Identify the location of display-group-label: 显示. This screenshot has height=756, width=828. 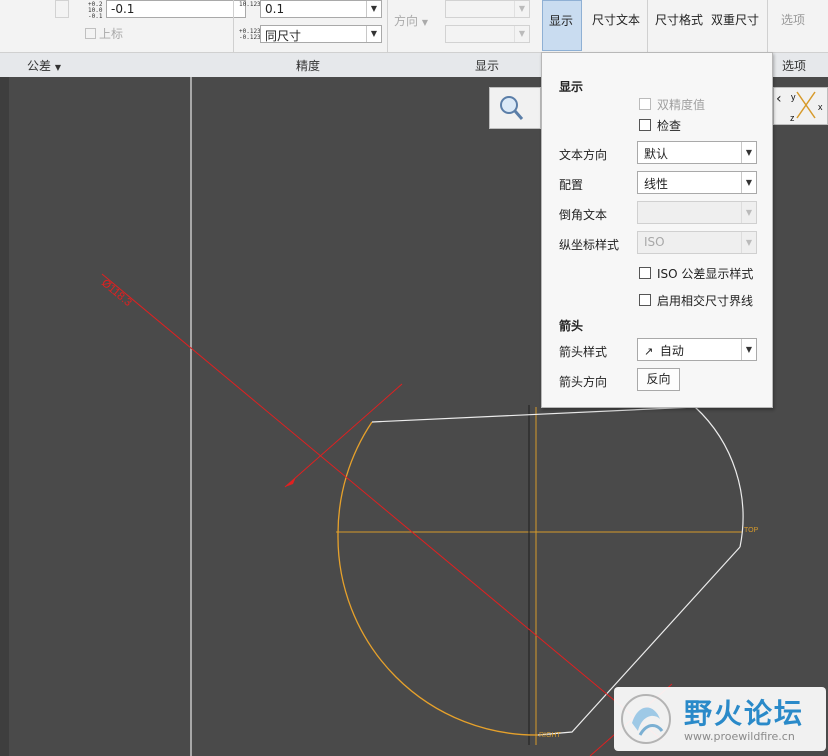
(487, 66).